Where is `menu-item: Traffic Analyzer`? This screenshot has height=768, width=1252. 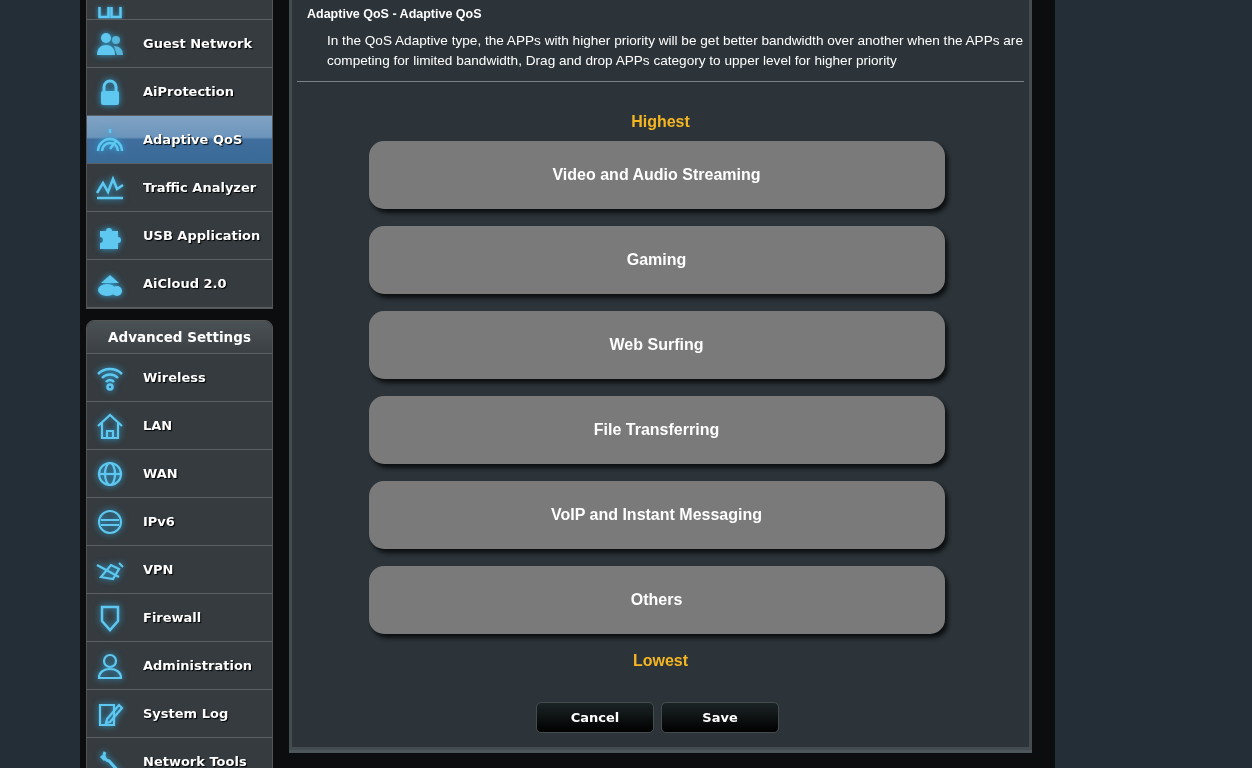
menu-item: Traffic Analyzer is located at coordinates (179, 188).